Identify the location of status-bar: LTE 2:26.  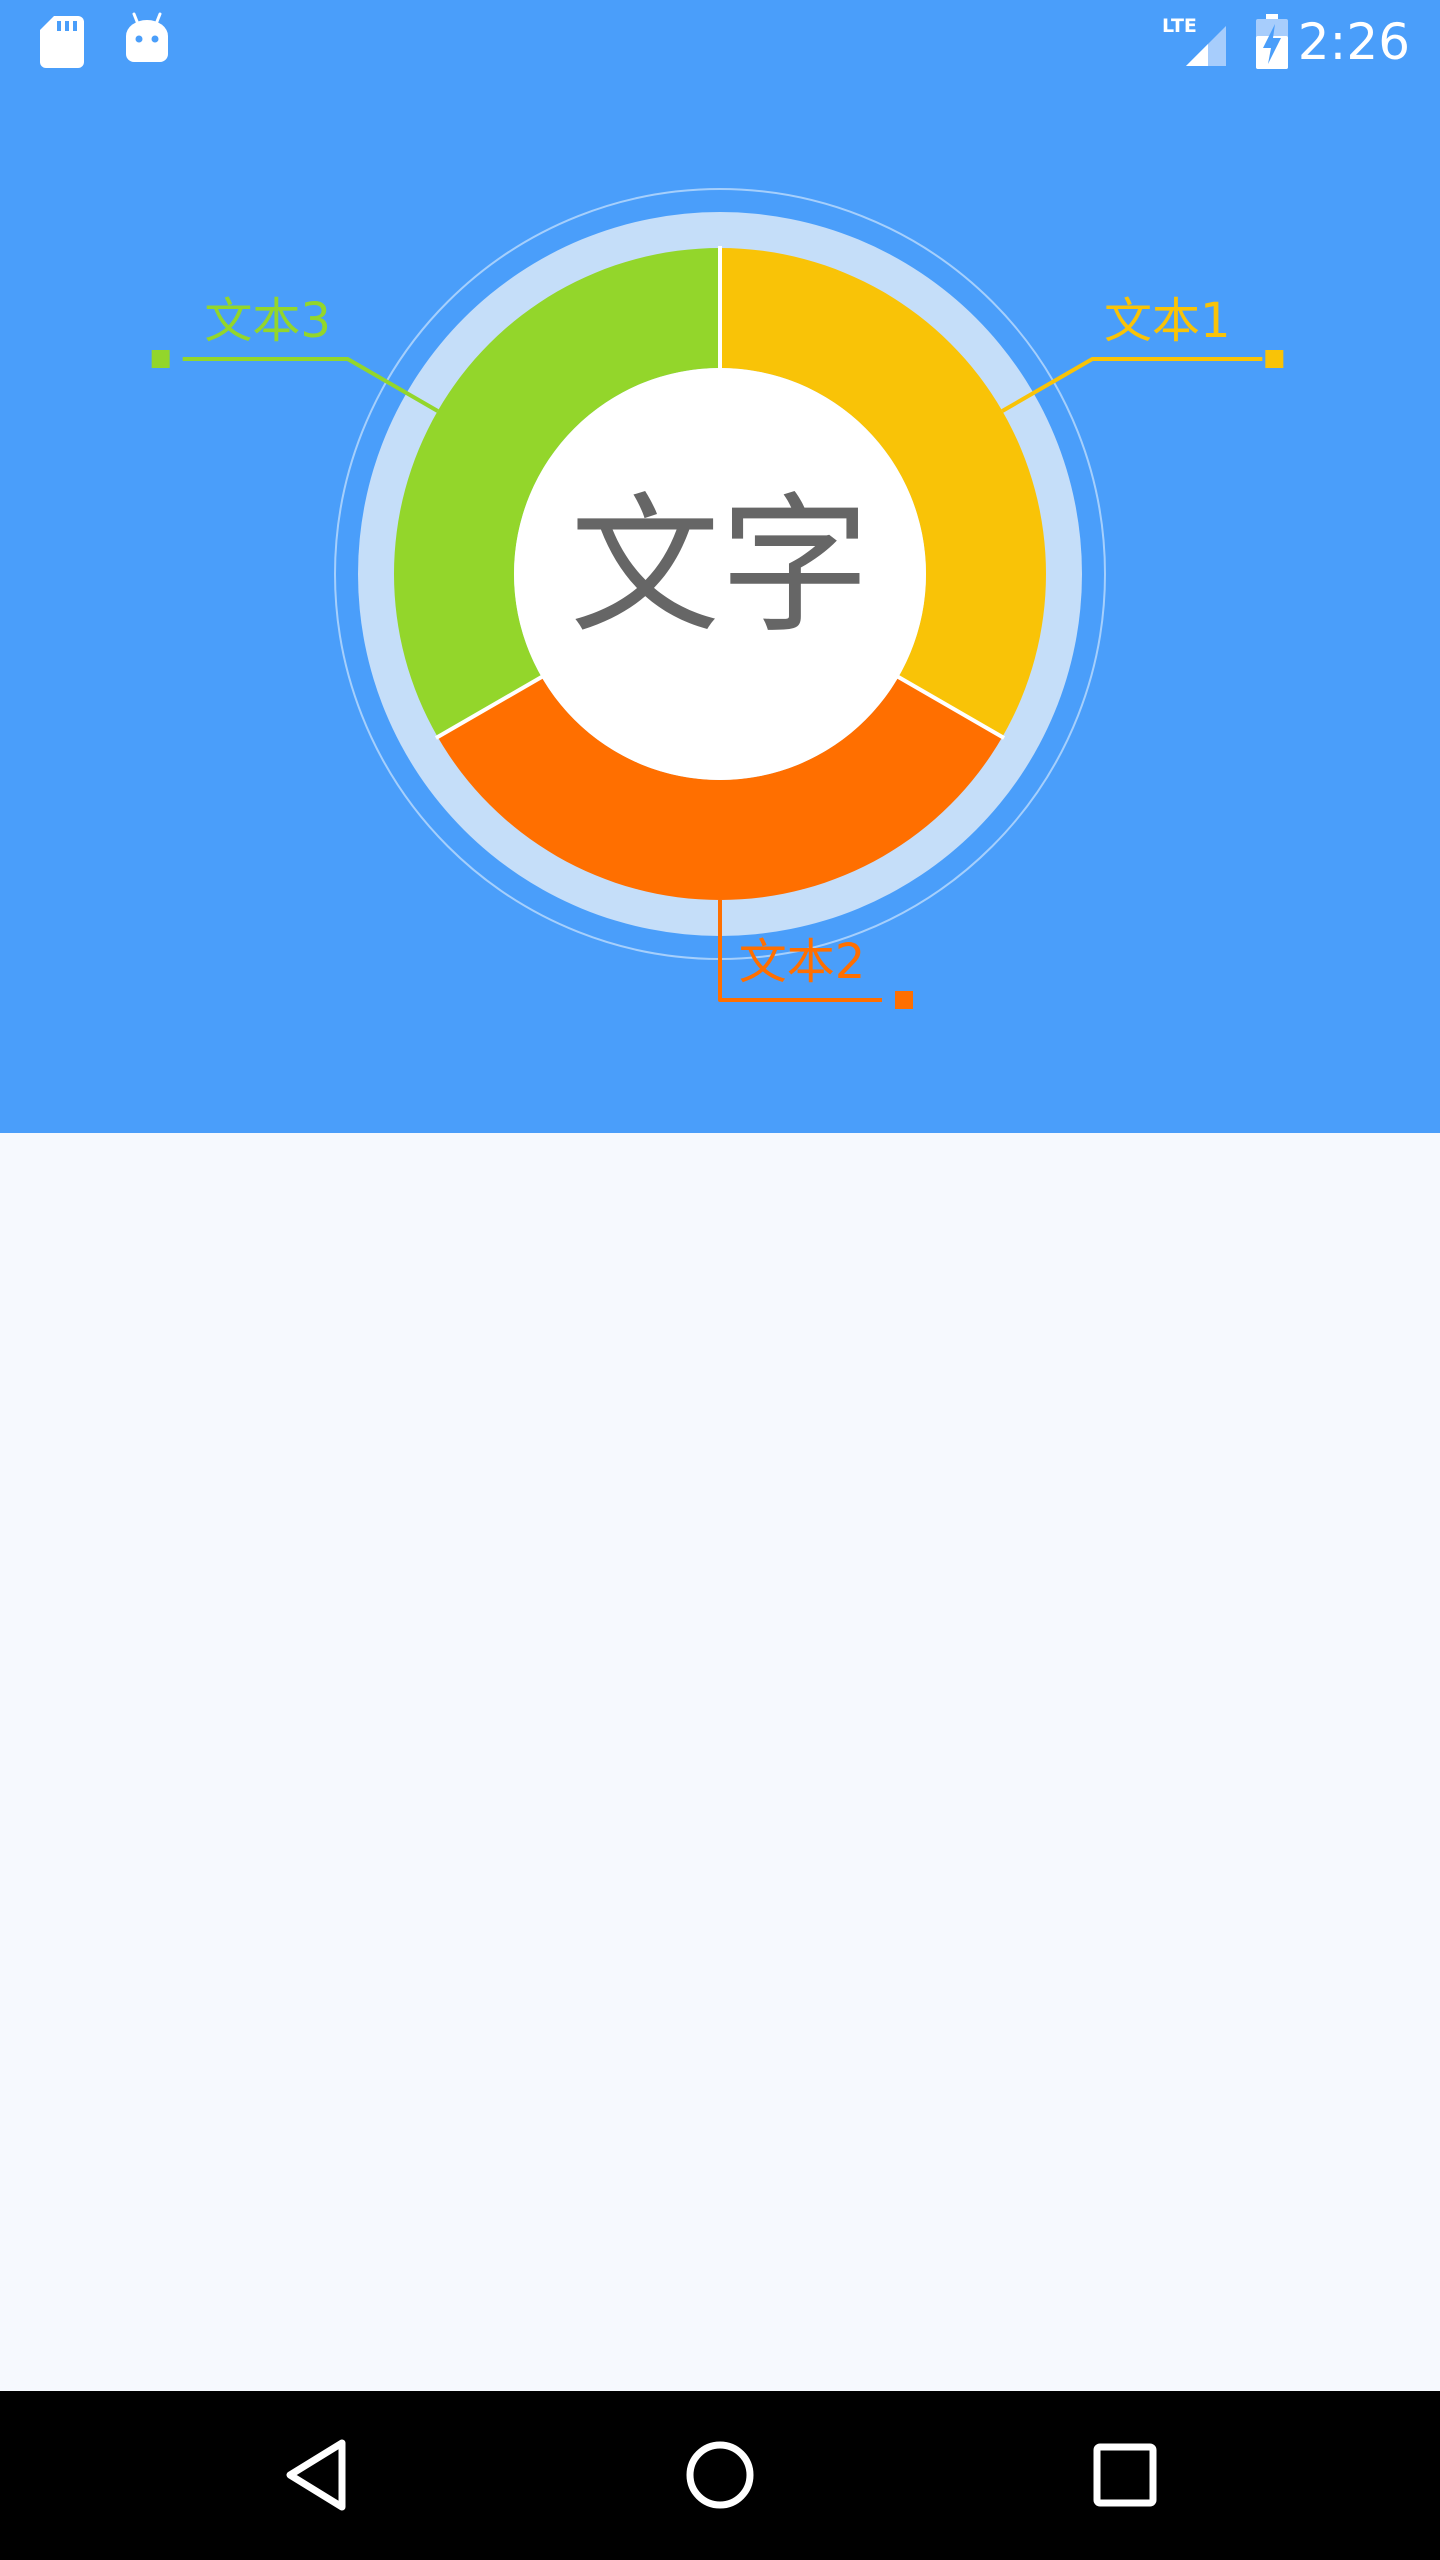
(720, 42).